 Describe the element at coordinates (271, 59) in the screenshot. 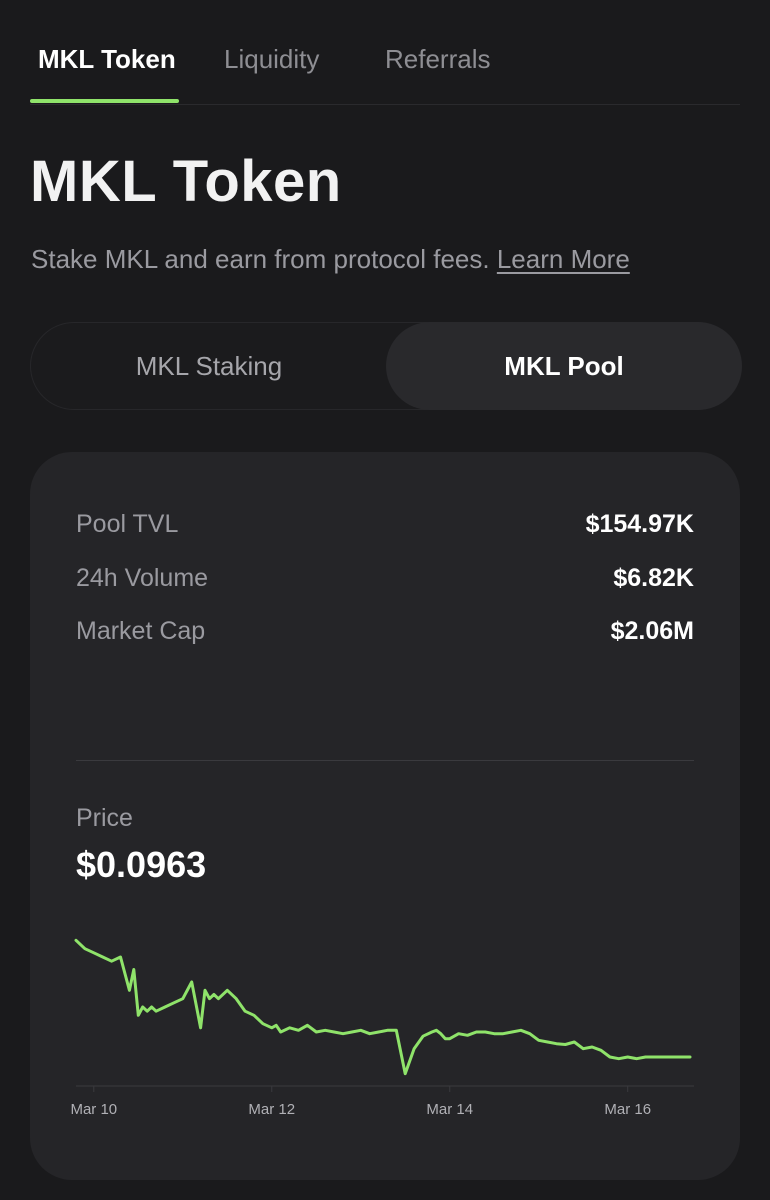

I see `tab-liquidity: Liquidity` at that location.